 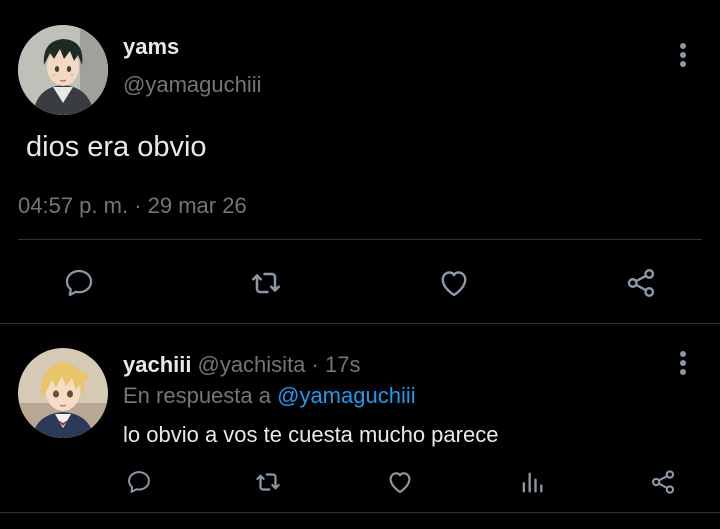 I want to click on tweet-text: dios era obvio, so click(x=116, y=147).